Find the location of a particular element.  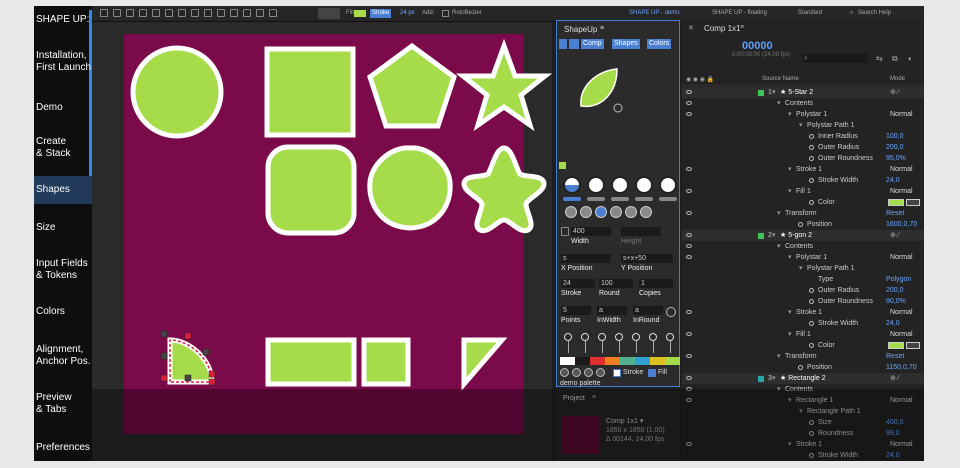

clone-stamp-icon is located at coordinates (234, 13).